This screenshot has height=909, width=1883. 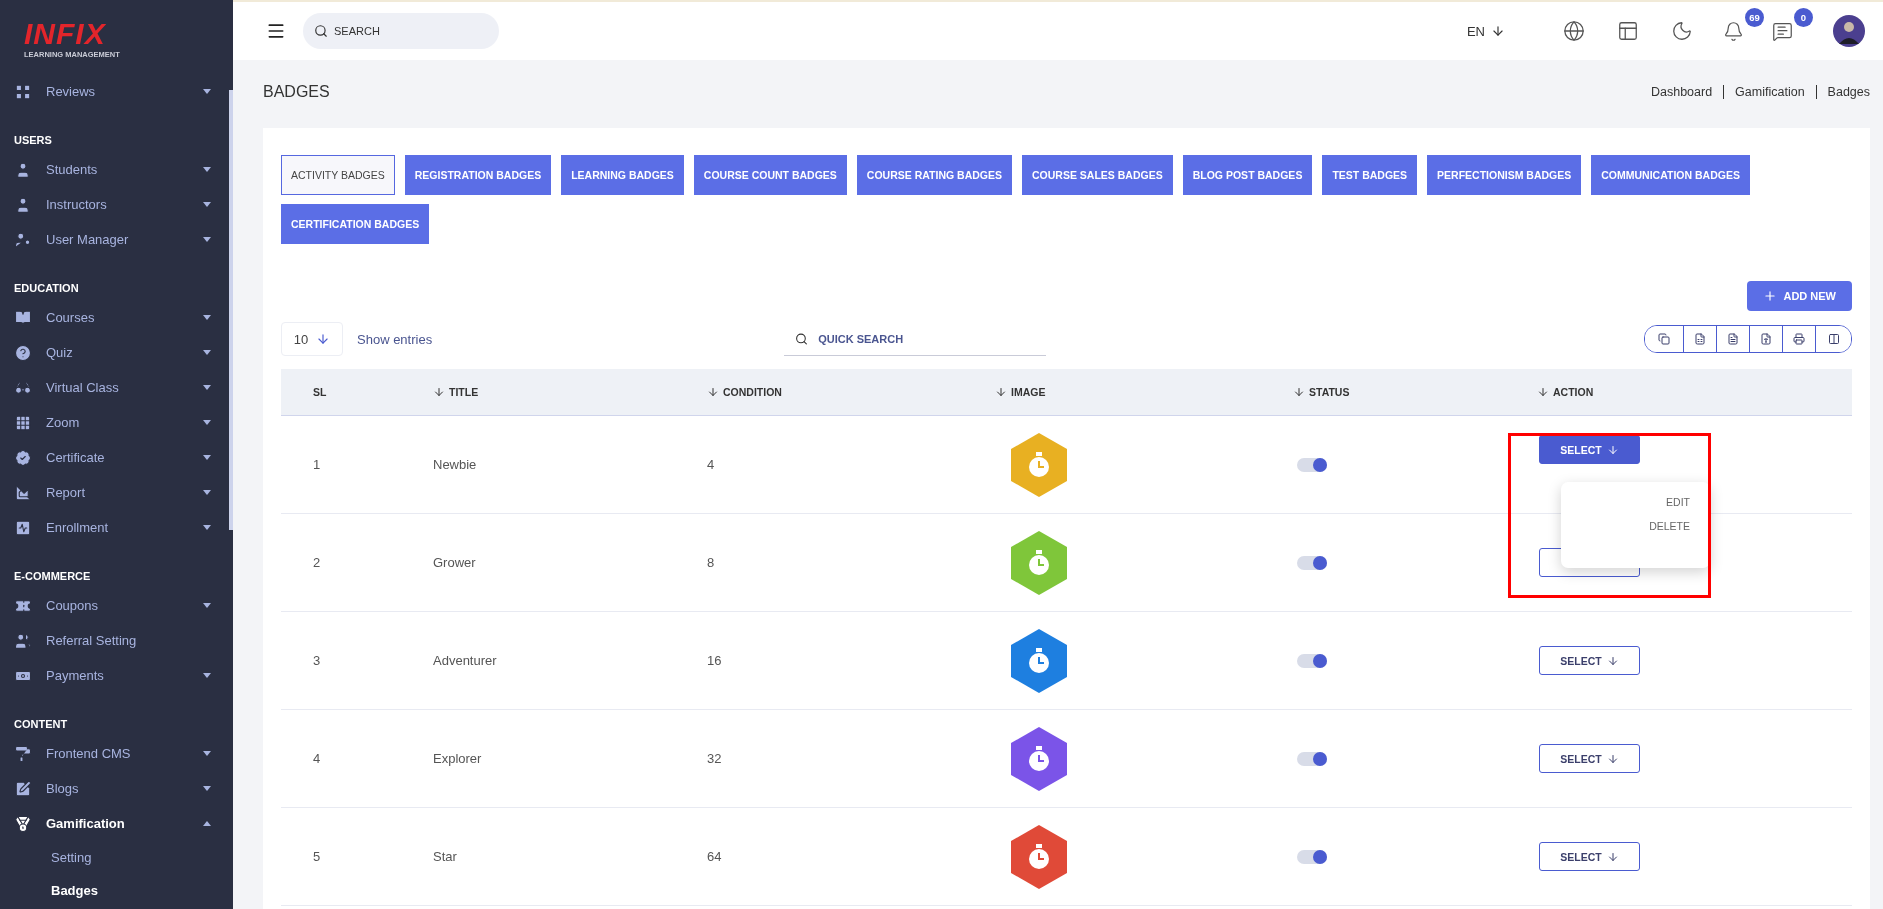 I want to click on avatar, so click(x=1849, y=31).